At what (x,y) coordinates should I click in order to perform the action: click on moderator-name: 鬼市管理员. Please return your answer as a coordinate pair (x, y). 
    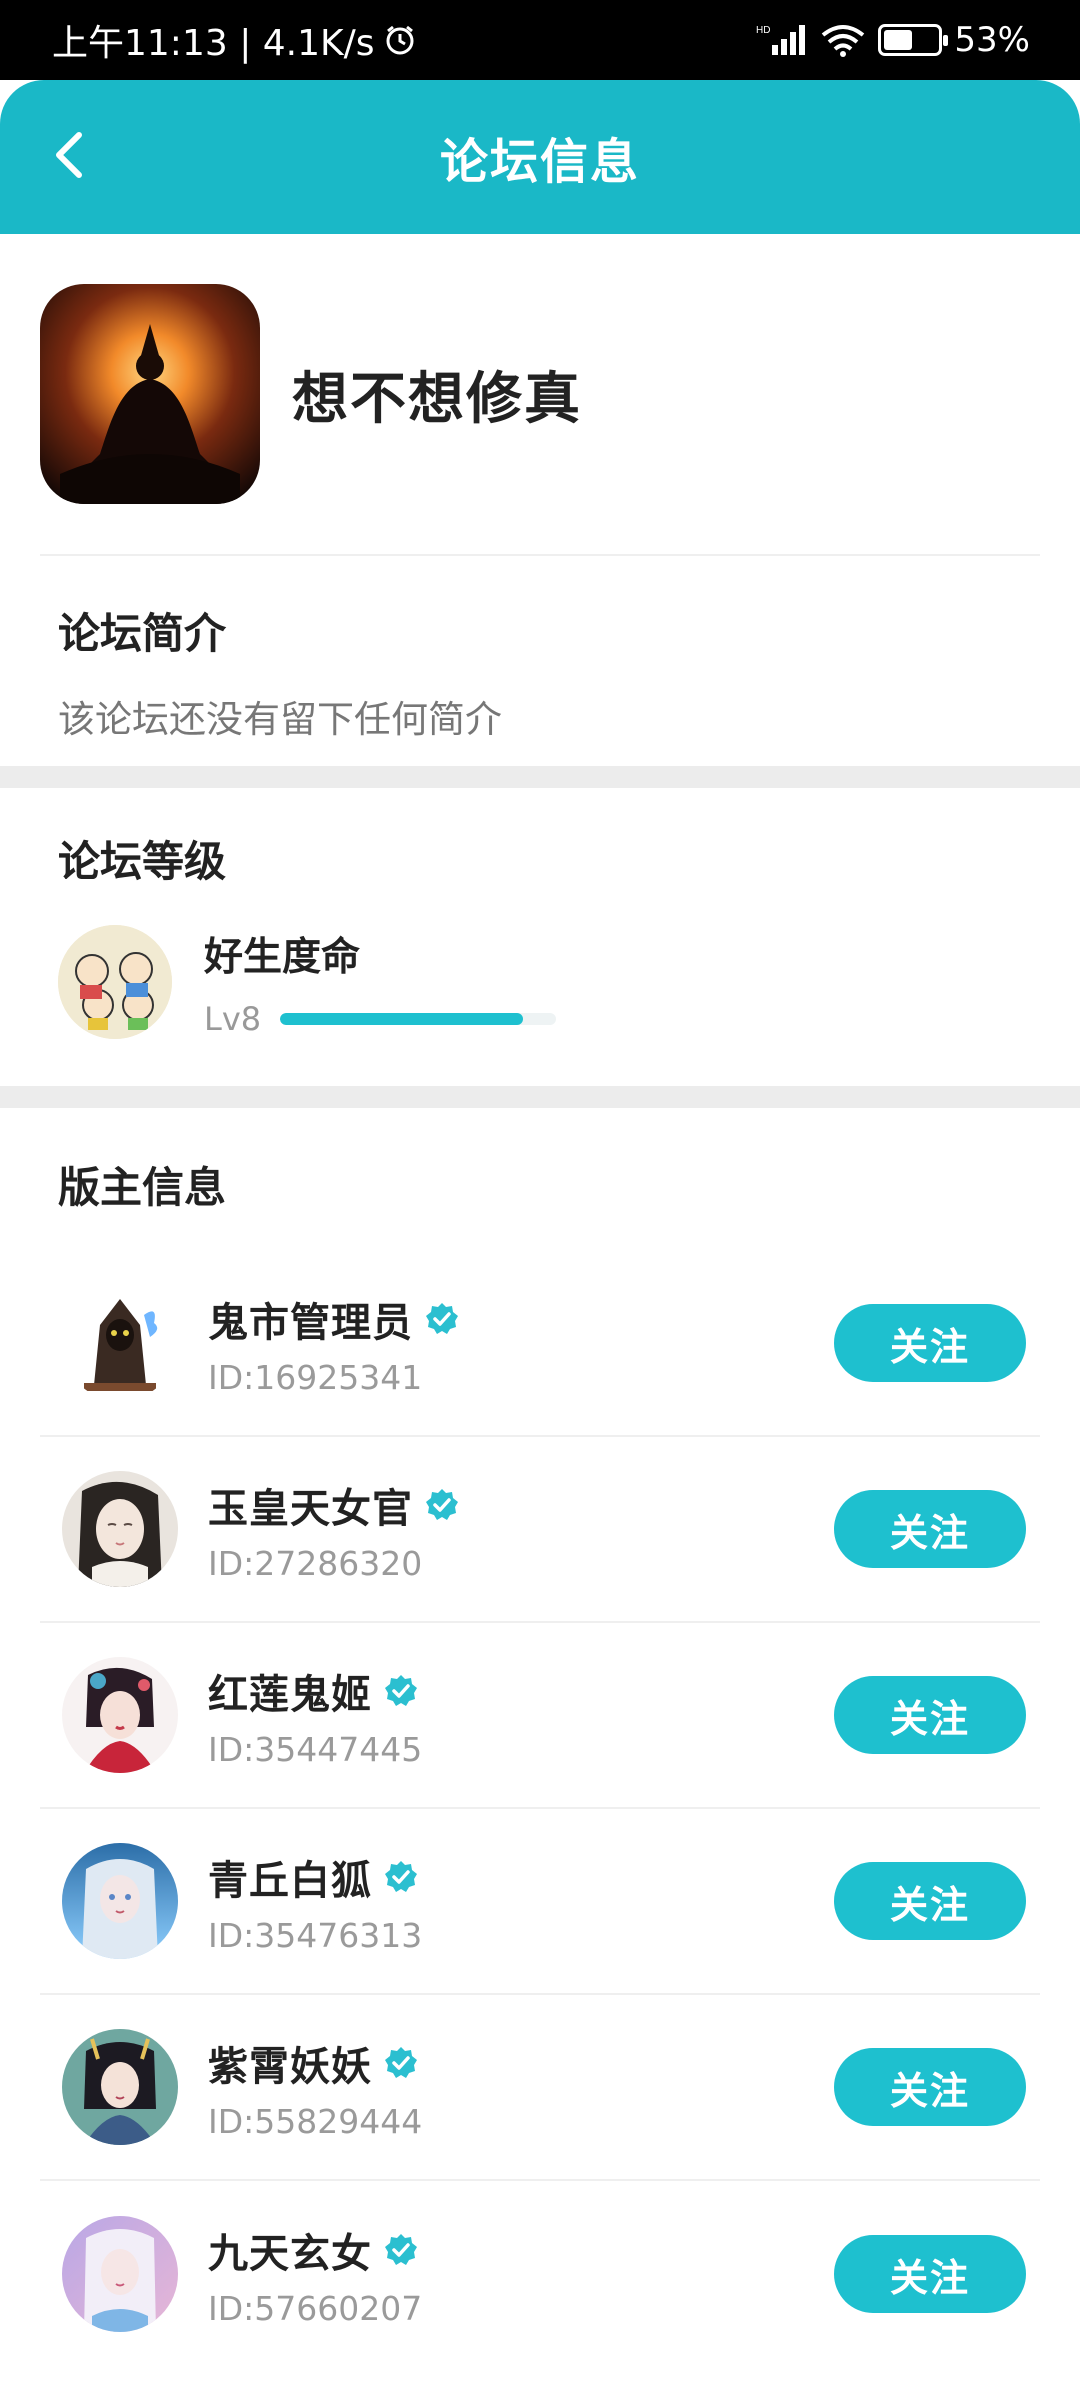
    Looking at the image, I should click on (310, 1322).